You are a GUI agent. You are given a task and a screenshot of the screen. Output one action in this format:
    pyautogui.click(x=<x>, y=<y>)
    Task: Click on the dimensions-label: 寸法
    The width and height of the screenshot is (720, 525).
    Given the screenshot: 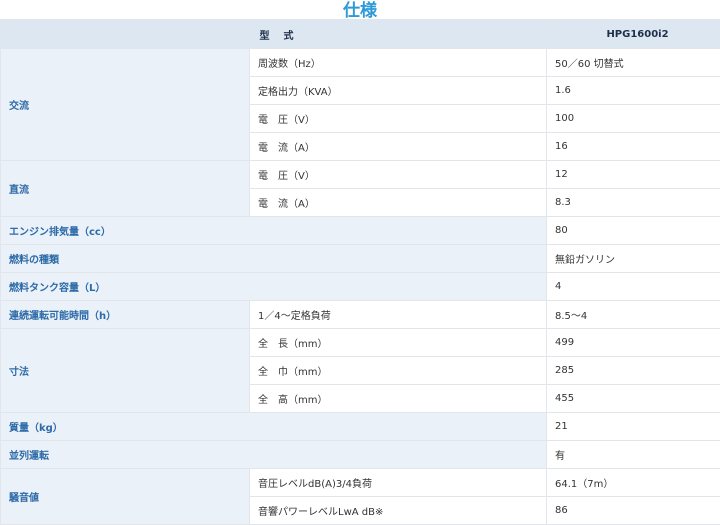 What is the action you would take?
    pyautogui.click(x=125, y=371)
    